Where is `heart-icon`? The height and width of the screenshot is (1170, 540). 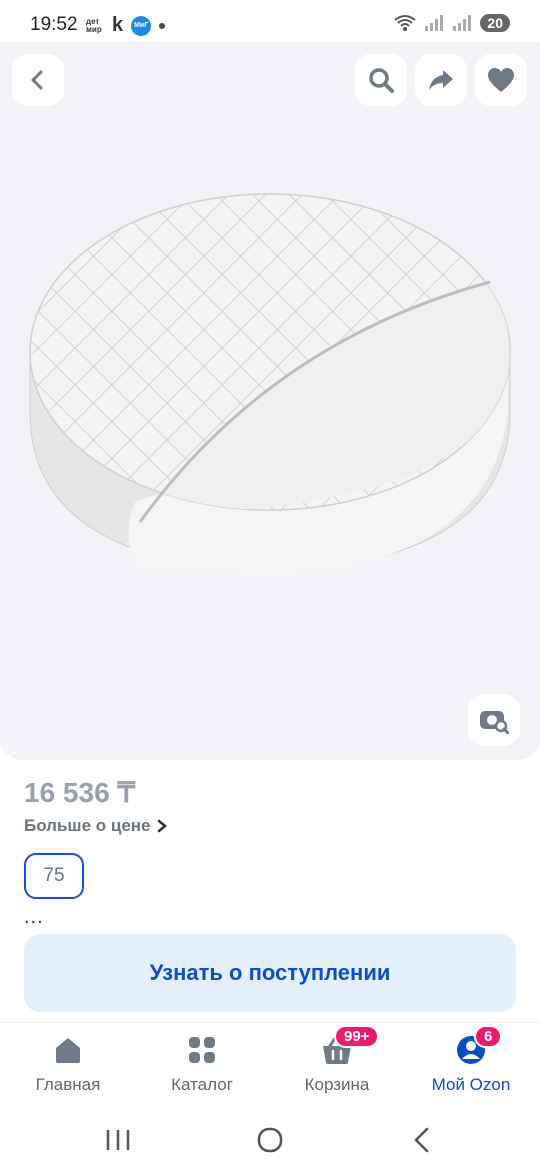
heart-icon is located at coordinates (501, 80).